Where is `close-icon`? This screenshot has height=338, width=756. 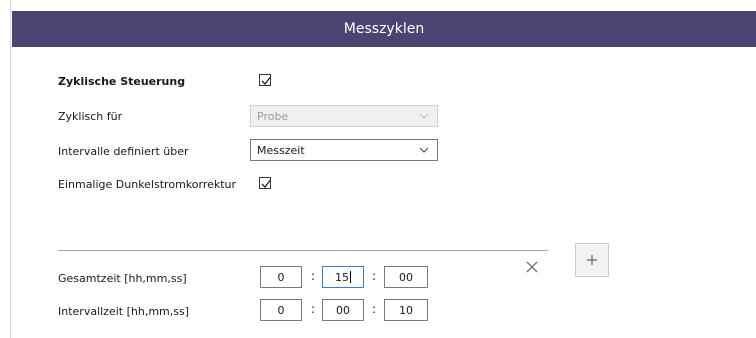
close-icon is located at coordinates (532, 267).